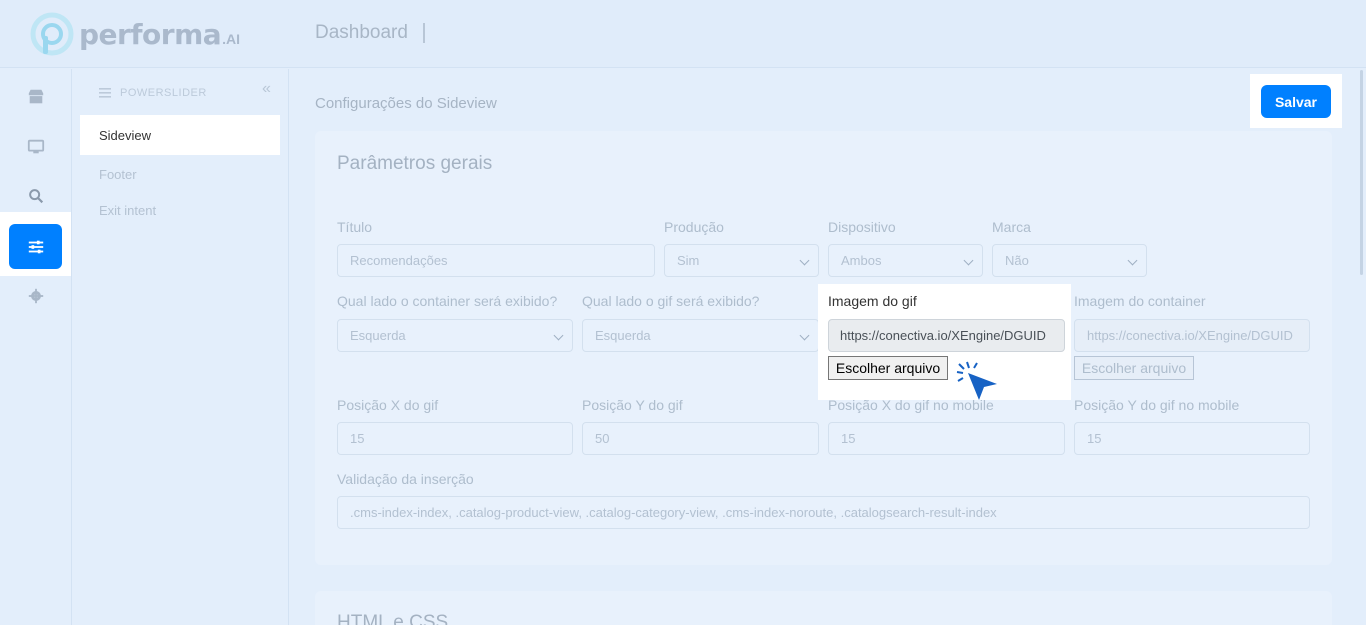 The height and width of the screenshot is (625, 1366). Describe the element at coordinates (125, 135) in the screenshot. I see `sidebar-item-label: Sideview` at that location.